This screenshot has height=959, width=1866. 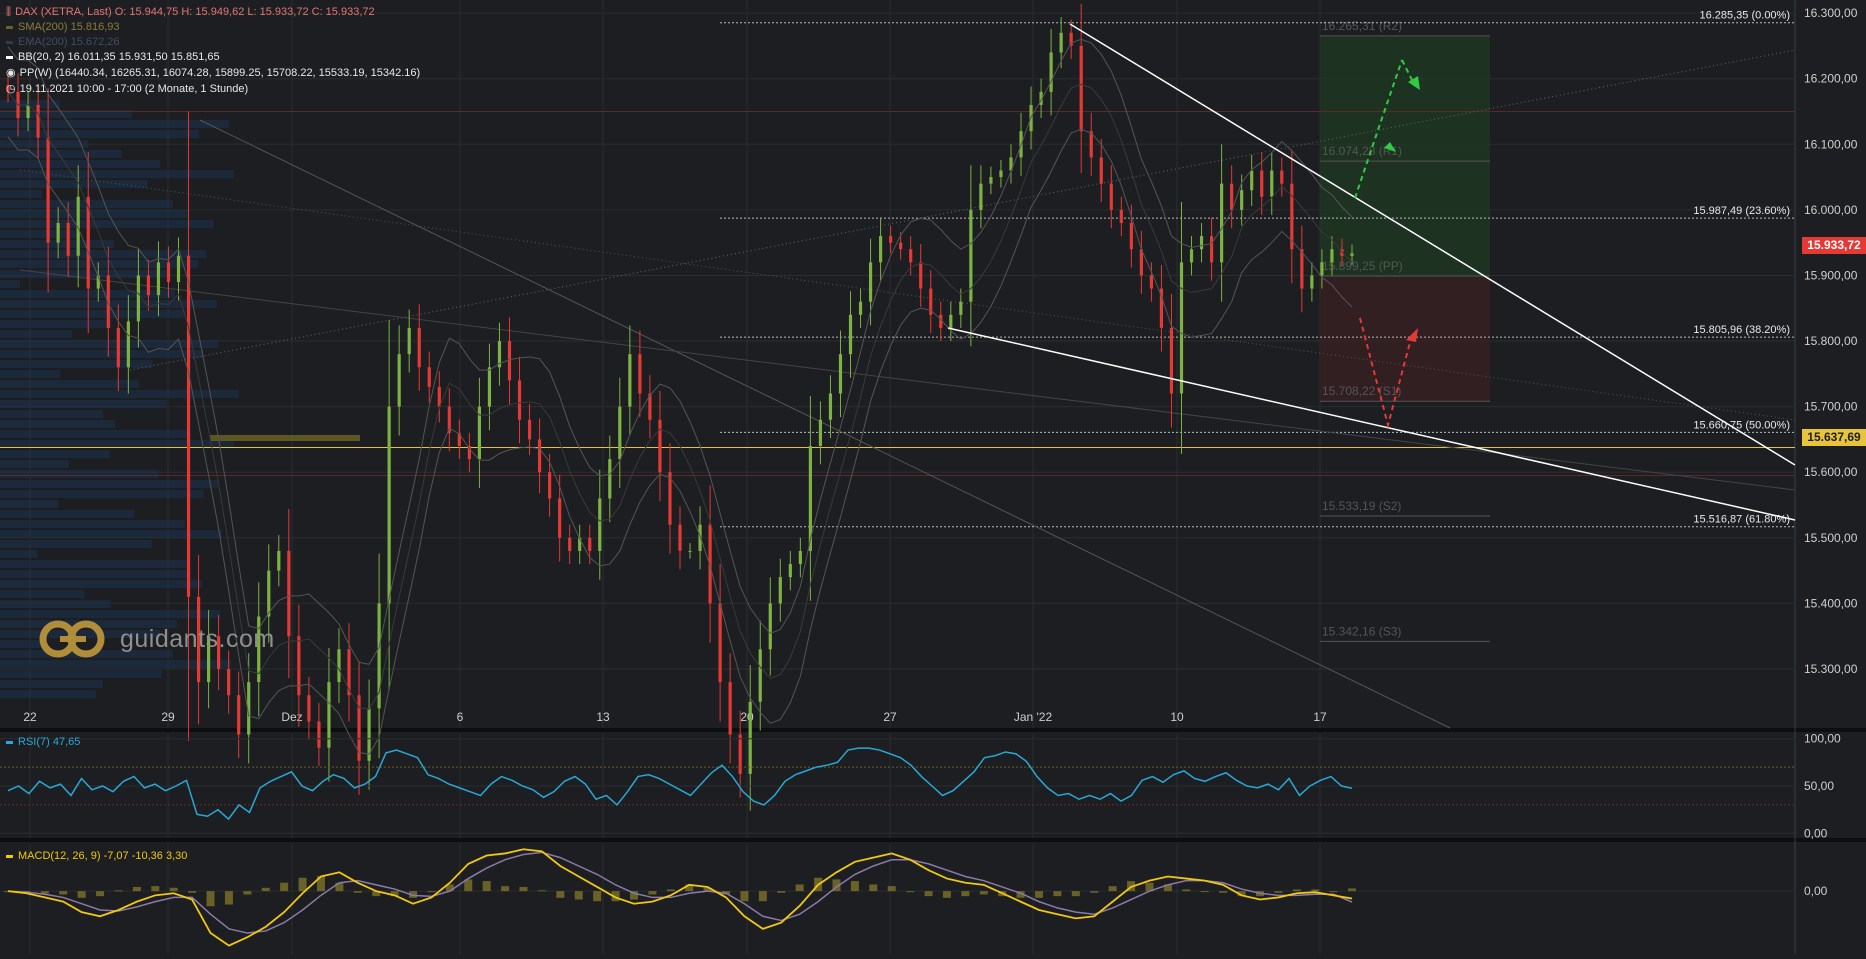 I want to click on x-tick-label: 20, so click(x=747, y=717).